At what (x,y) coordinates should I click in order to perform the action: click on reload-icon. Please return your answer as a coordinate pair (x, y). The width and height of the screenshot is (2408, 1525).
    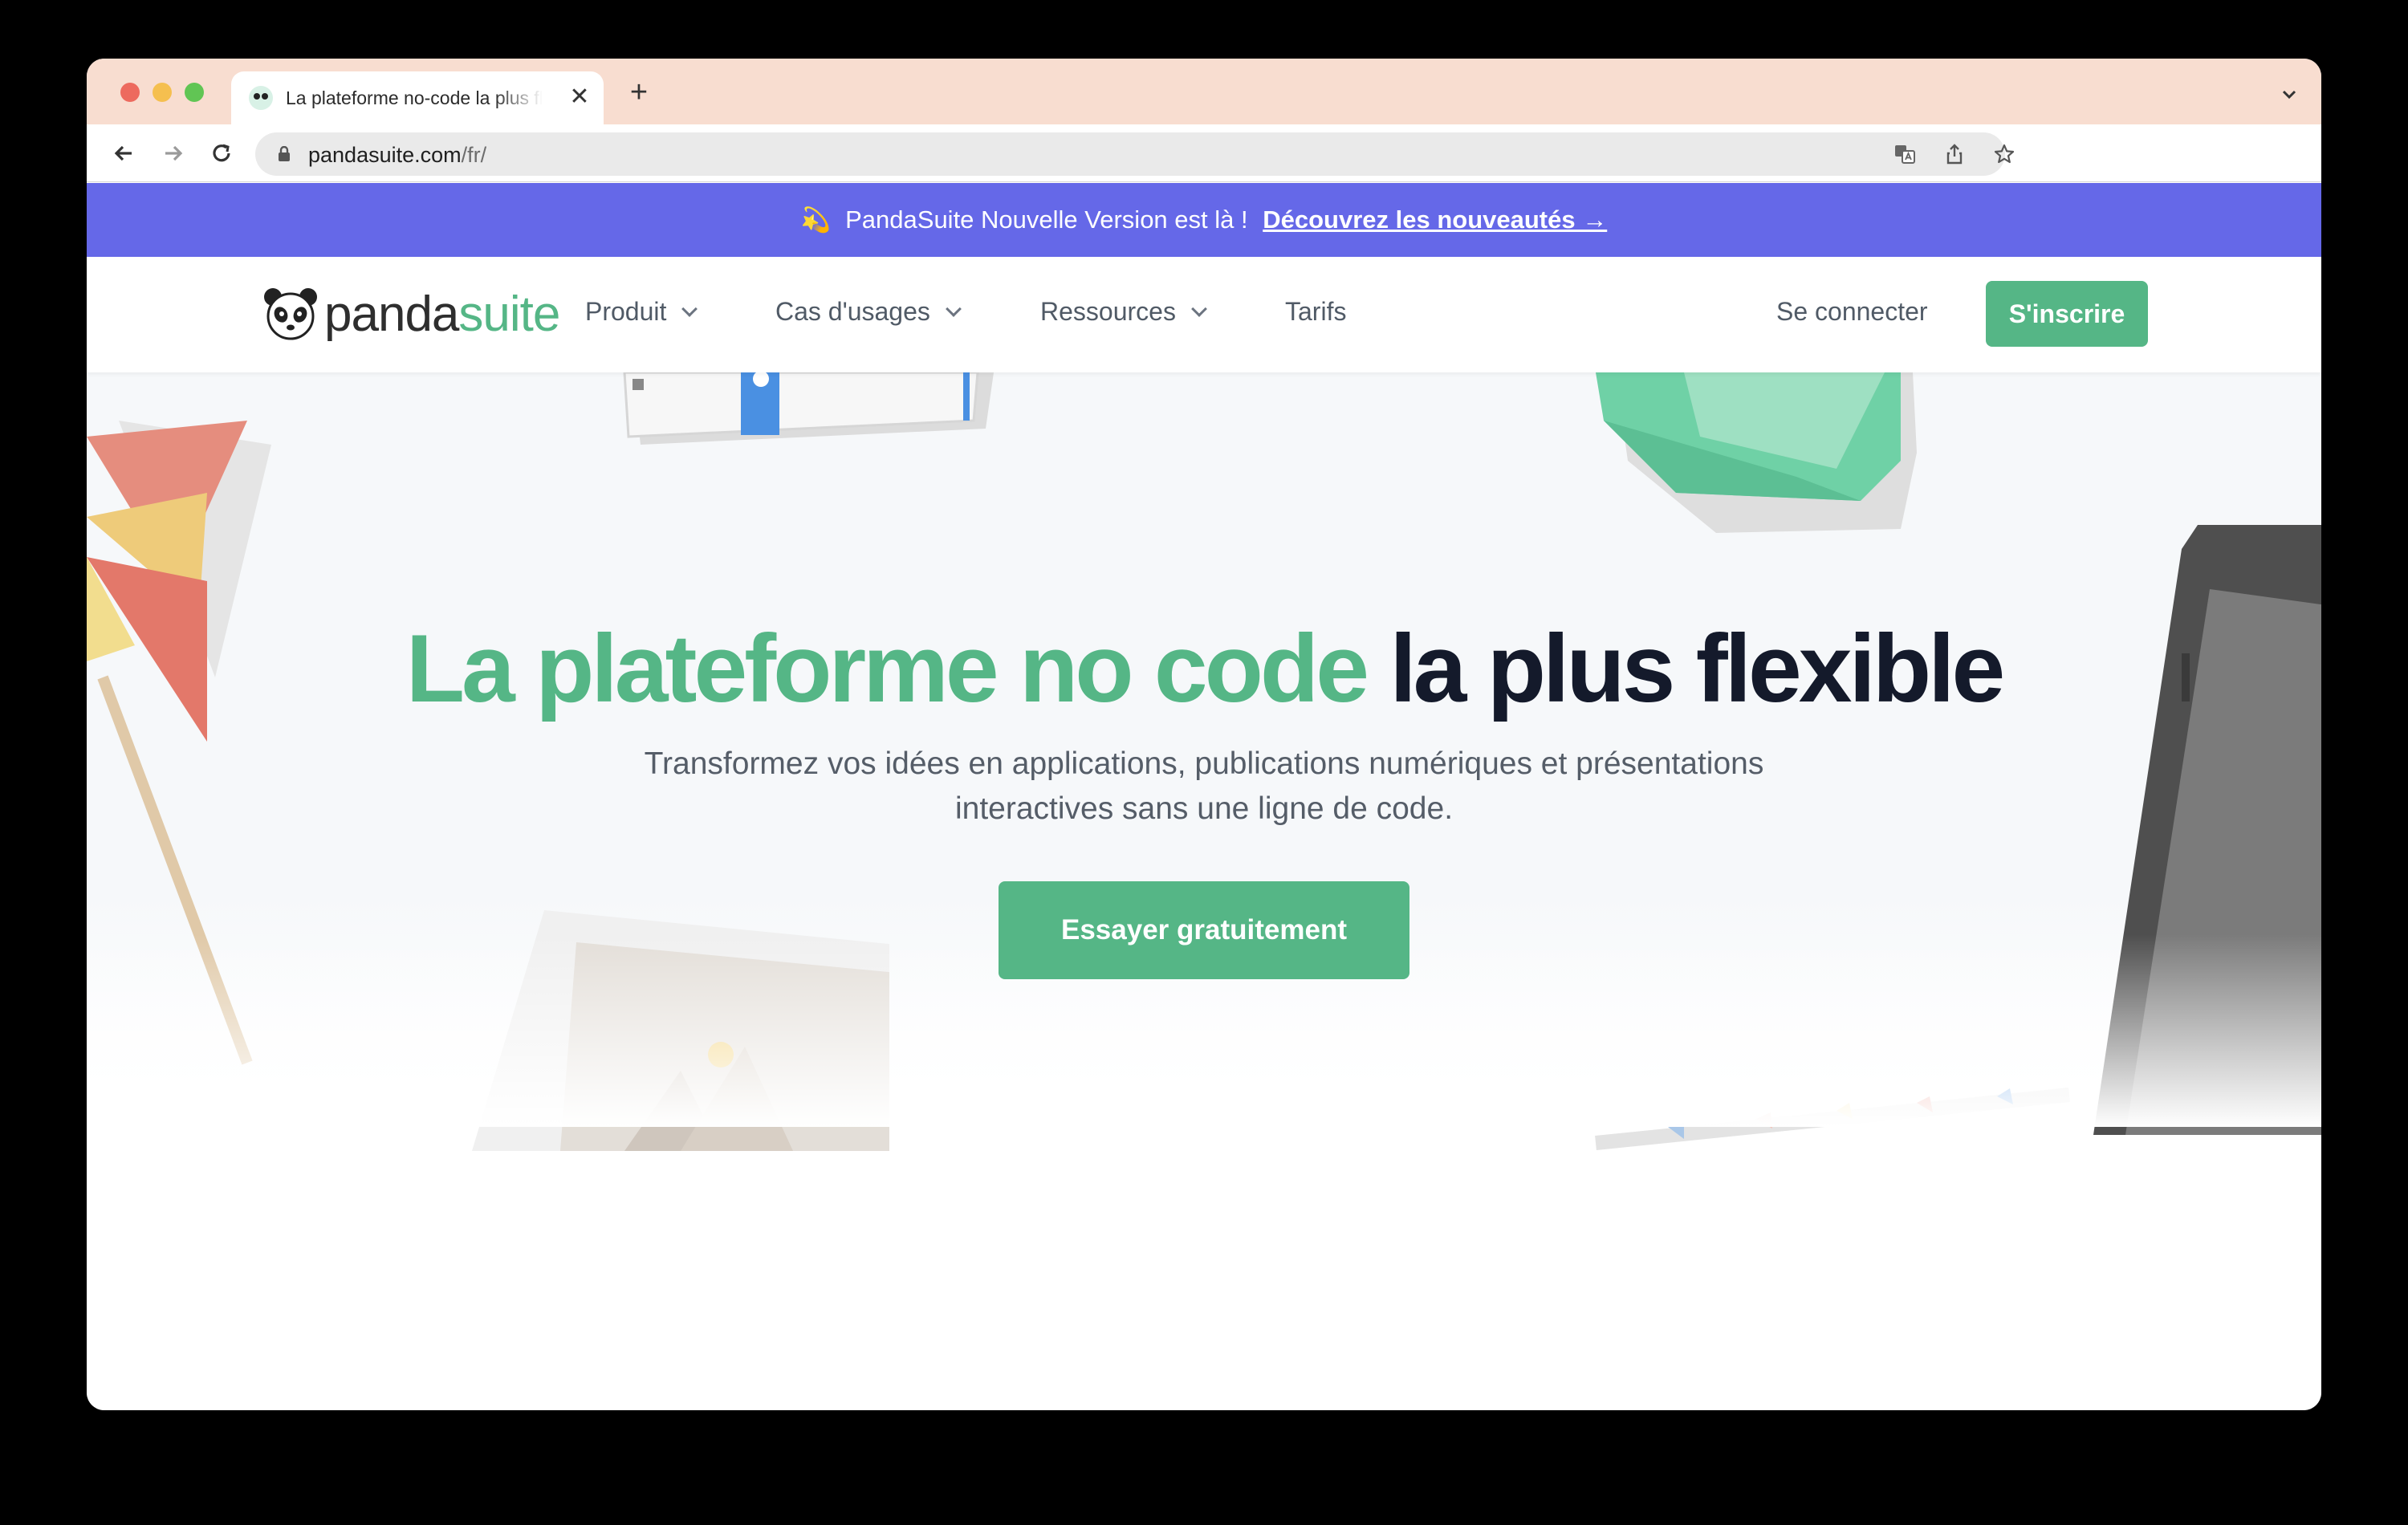
    Looking at the image, I should click on (221, 153).